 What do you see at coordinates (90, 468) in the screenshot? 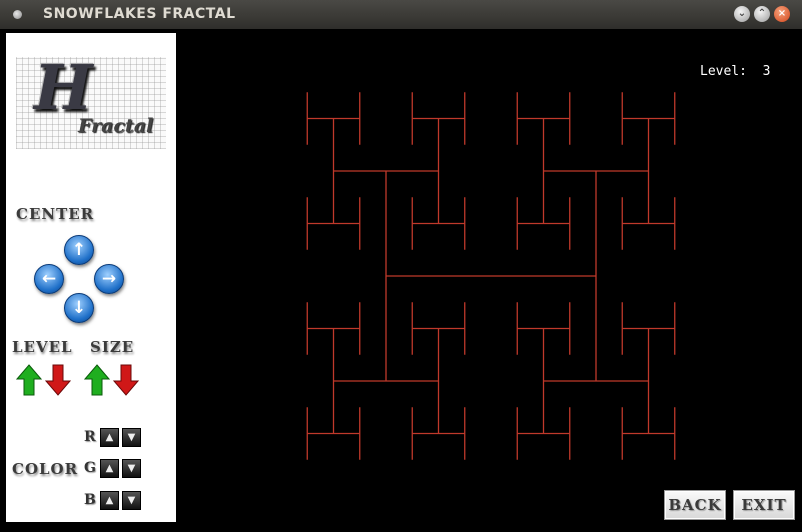
I see `green-channel-label: G` at bounding box center [90, 468].